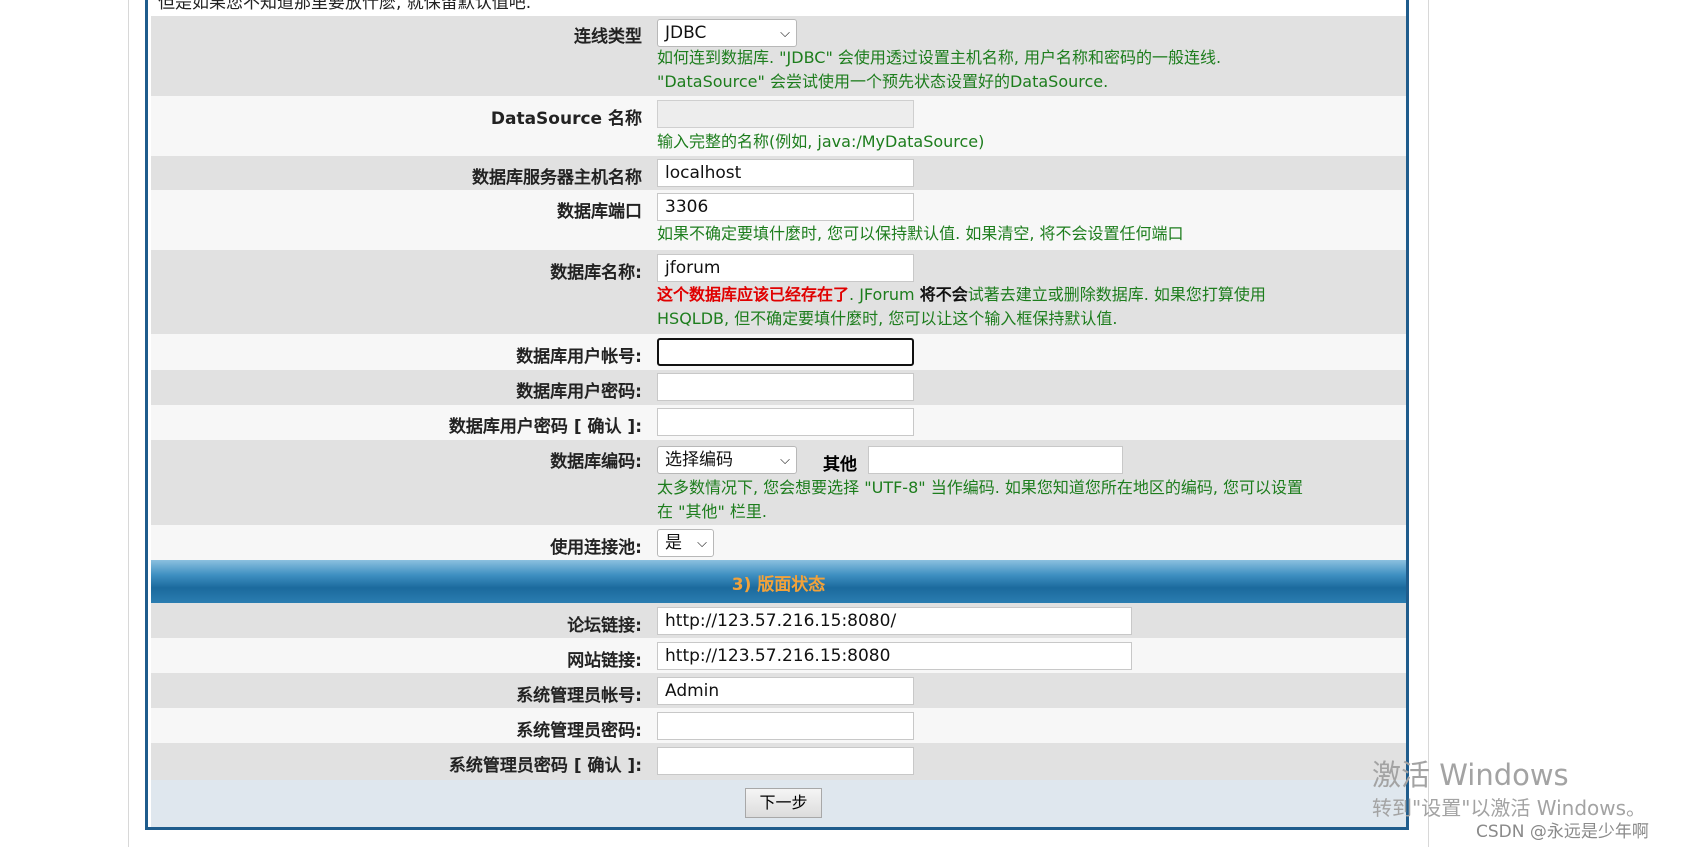  Describe the element at coordinates (894, 656) in the screenshot. I see `site-link-input: http://123.57.216.15:8080` at that location.